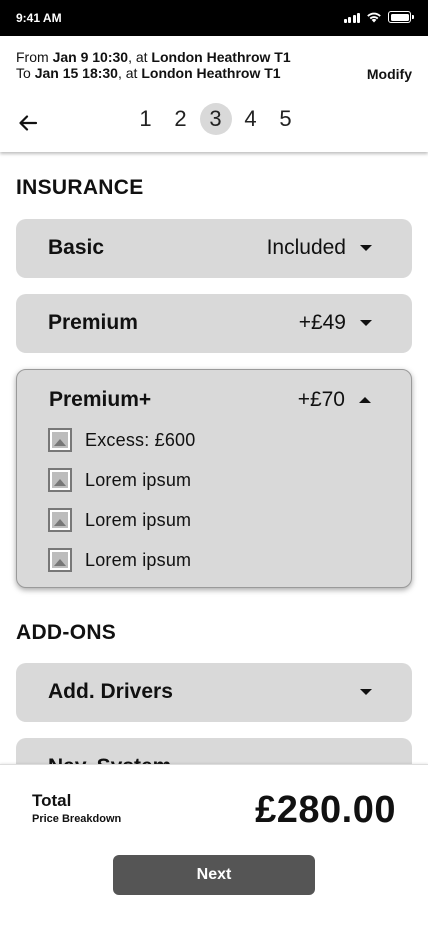  What do you see at coordinates (214, 875) in the screenshot?
I see `next-button: Next` at bounding box center [214, 875].